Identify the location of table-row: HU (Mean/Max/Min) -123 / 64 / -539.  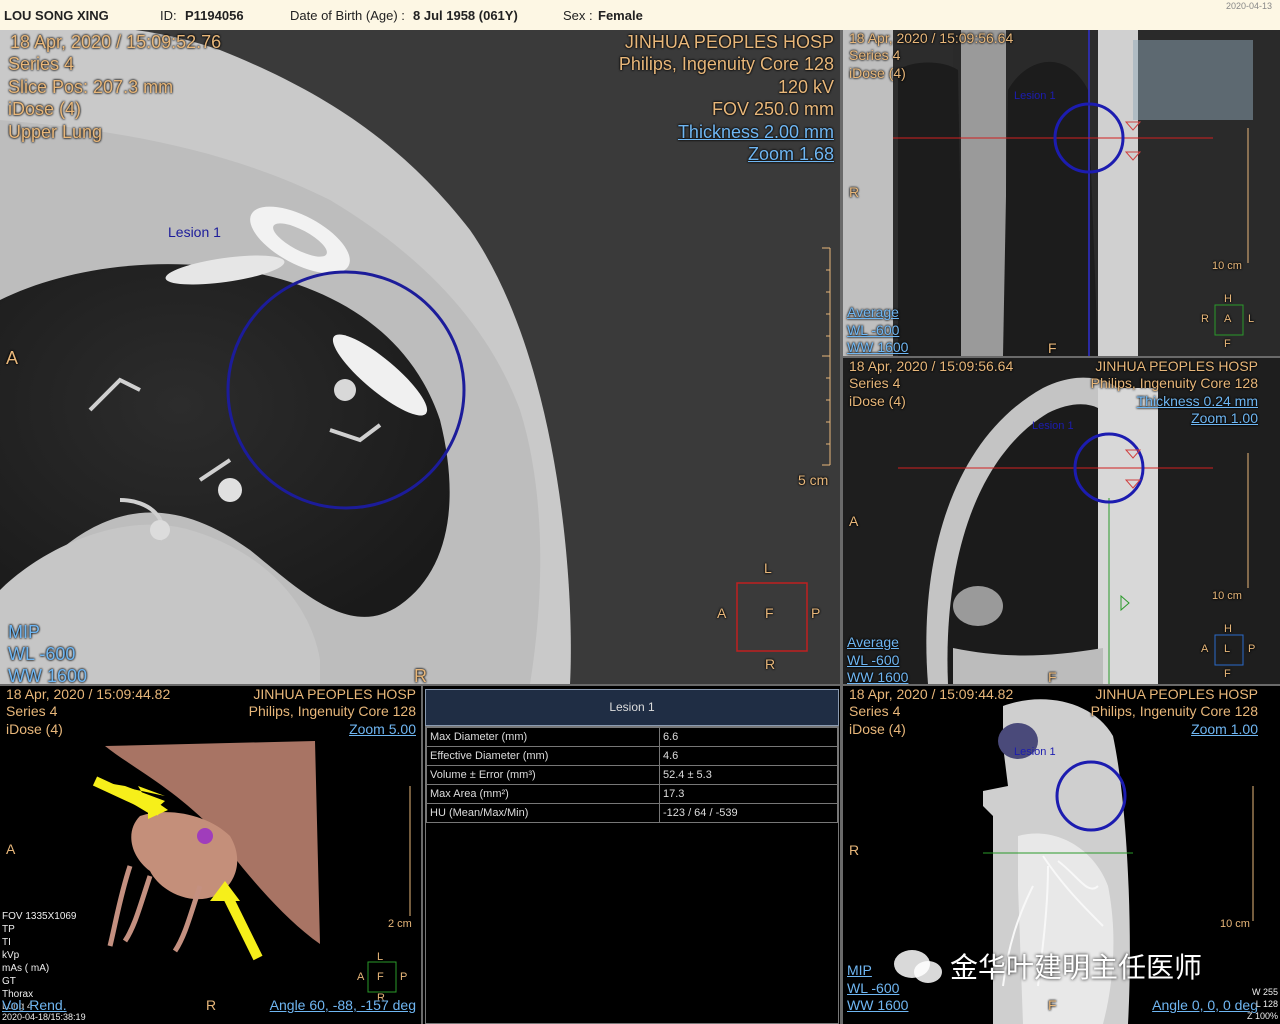
(632, 813).